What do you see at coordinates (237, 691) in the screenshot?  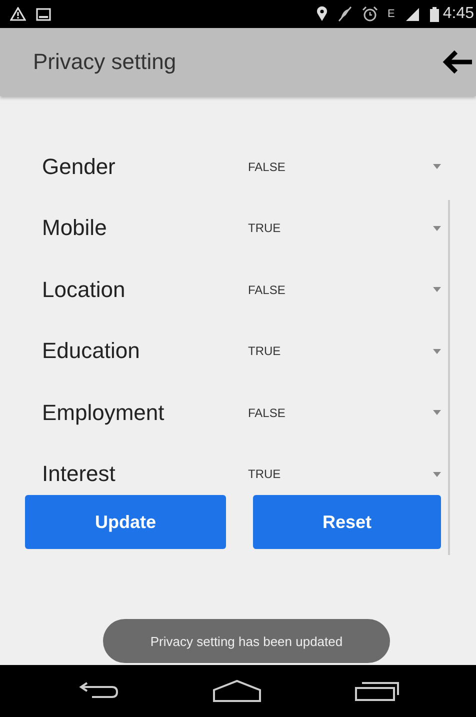 I see `home-icon` at bounding box center [237, 691].